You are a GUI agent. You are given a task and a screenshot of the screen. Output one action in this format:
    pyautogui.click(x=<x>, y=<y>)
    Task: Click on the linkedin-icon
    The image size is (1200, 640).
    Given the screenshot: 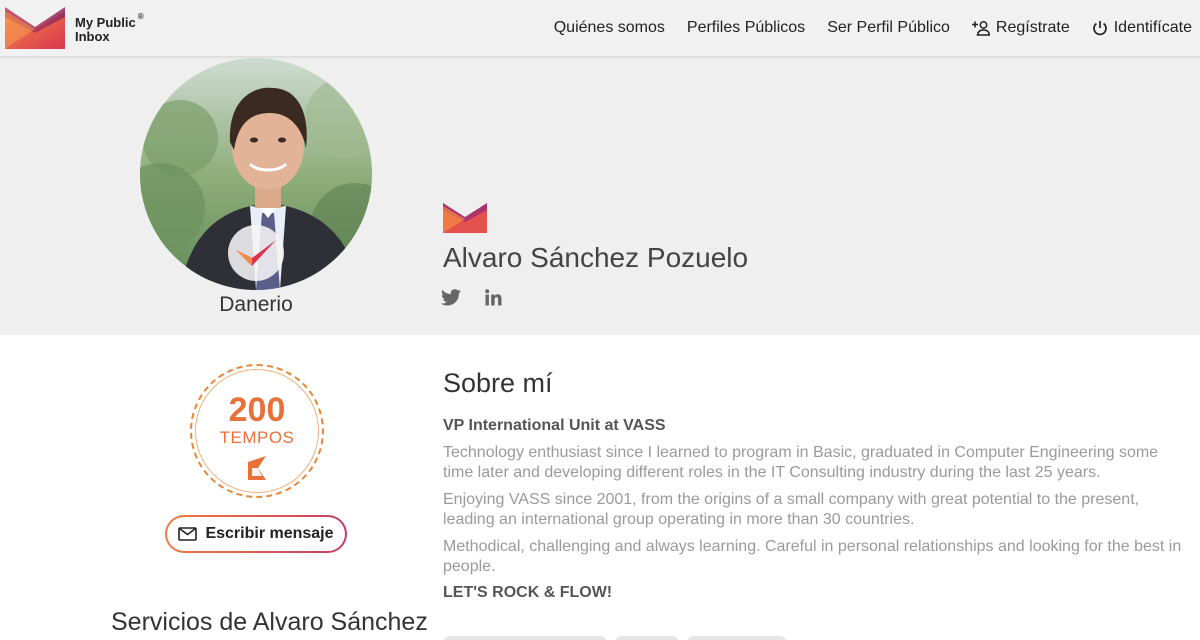 What is the action you would take?
    pyautogui.click(x=493, y=297)
    